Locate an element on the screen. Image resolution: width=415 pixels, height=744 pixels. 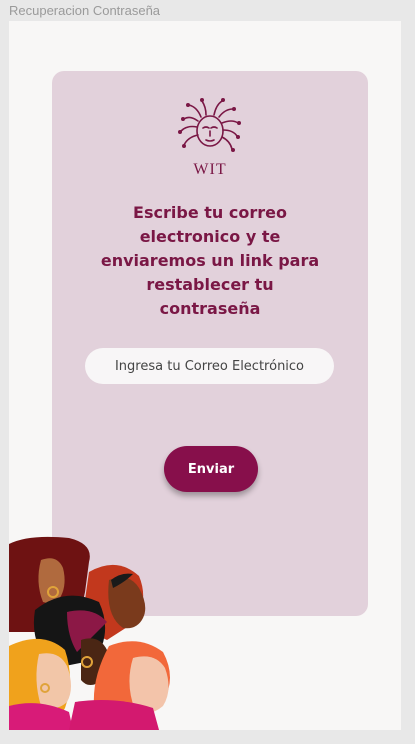
wit-logo: WIT is located at coordinates (210, 138).